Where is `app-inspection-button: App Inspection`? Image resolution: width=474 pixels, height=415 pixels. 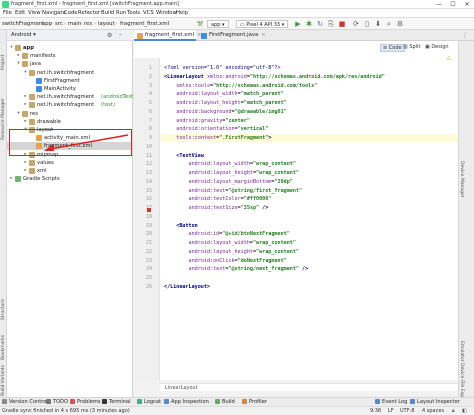 app-inspection-button: App Inspection is located at coordinates (186, 402).